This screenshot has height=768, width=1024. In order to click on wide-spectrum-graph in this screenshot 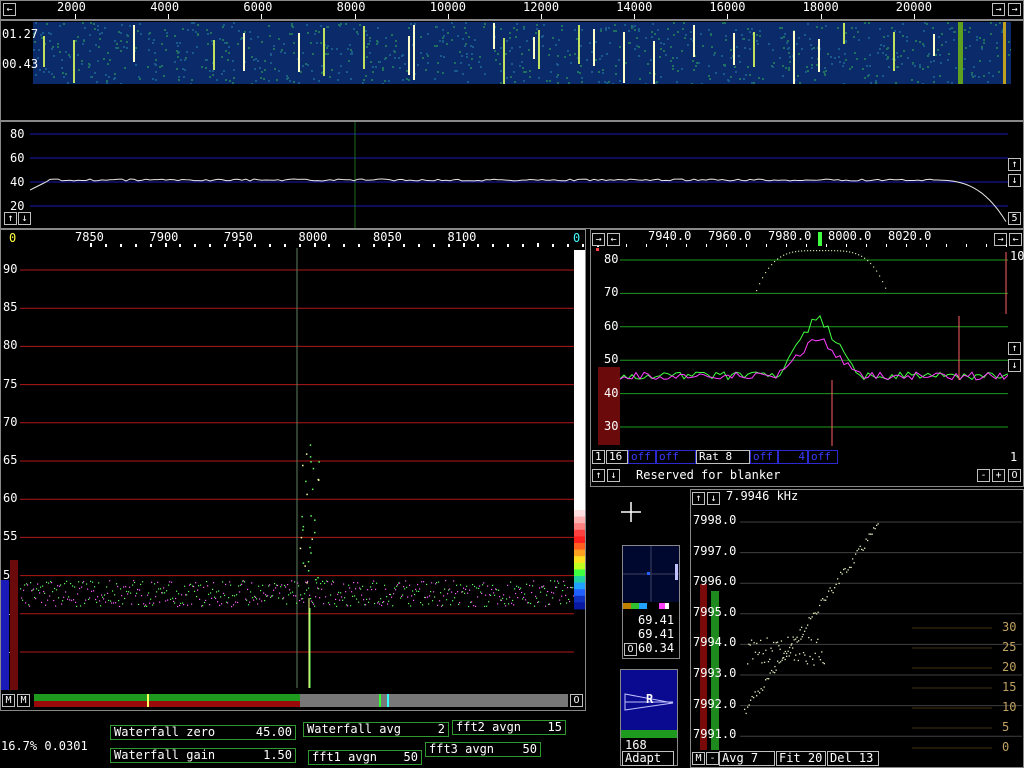, I will do `click(519, 175)`.